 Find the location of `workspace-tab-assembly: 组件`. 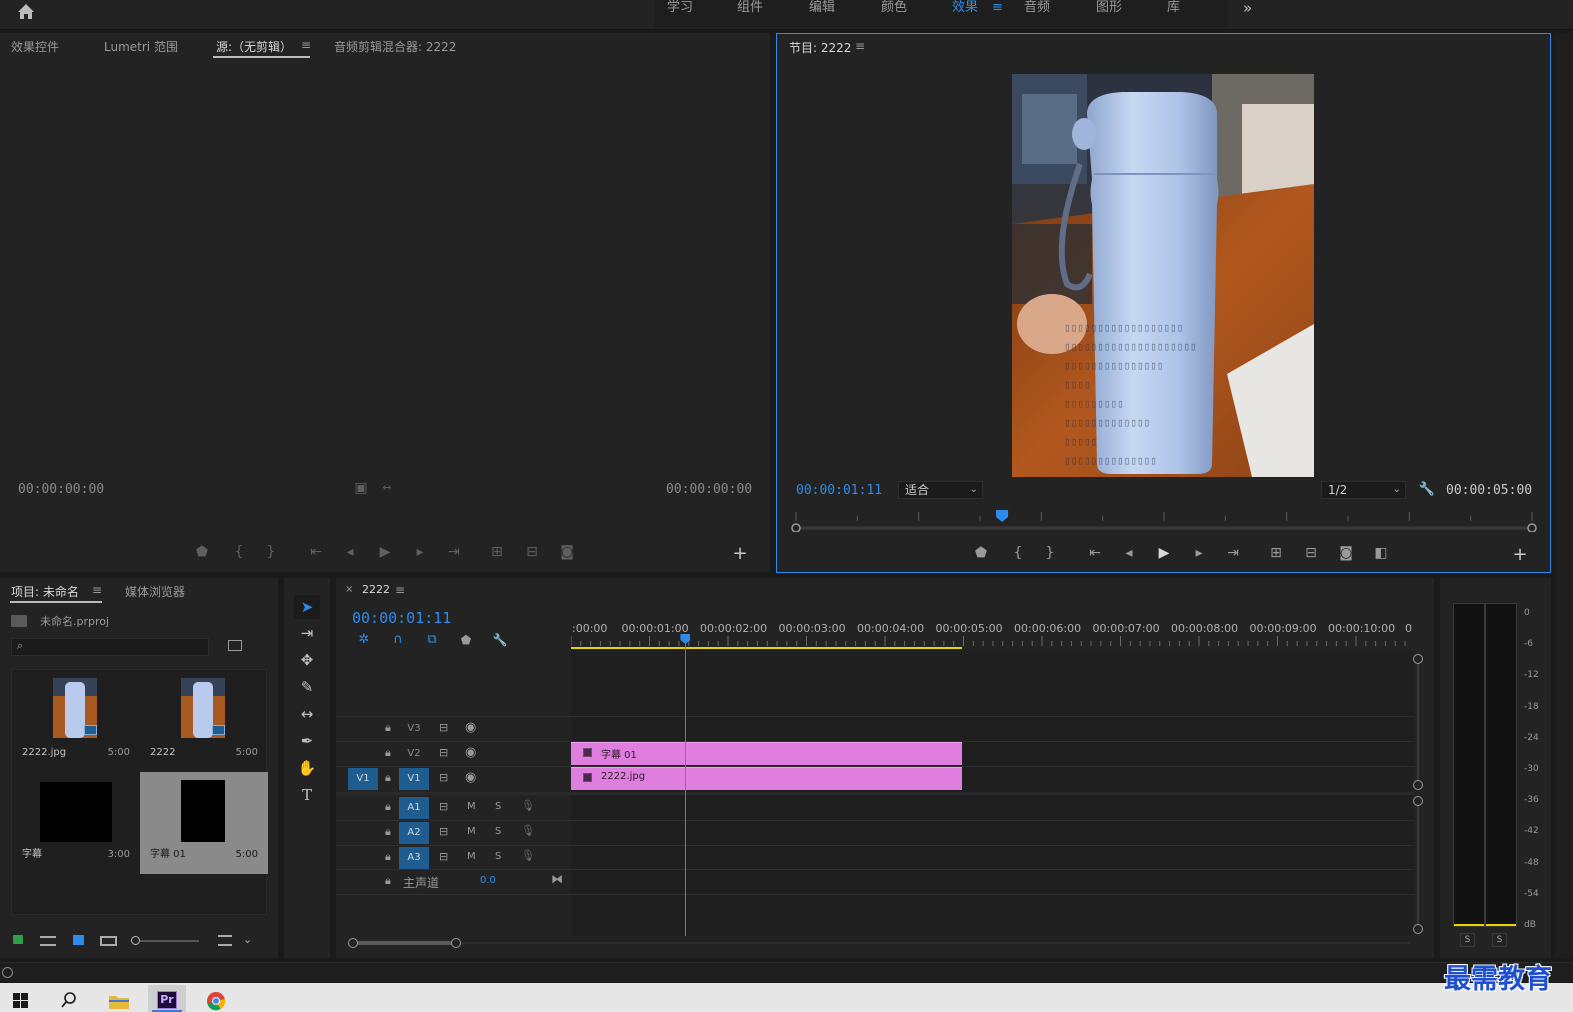

workspace-tab-assembly: 组件 is located at coordinates (750, 14).